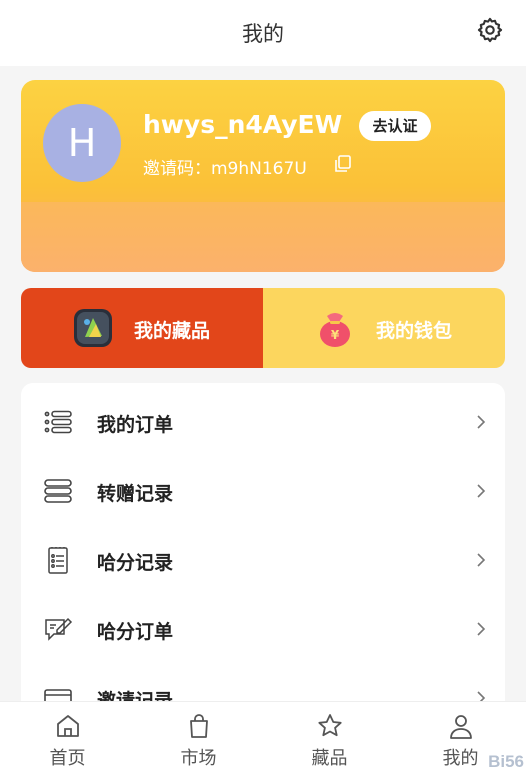 This screenshot has width=526, height=775. Describe the element at coordinates (243, 124) in the screenshot. I see `username: hwys_n4AyEW` at that location.